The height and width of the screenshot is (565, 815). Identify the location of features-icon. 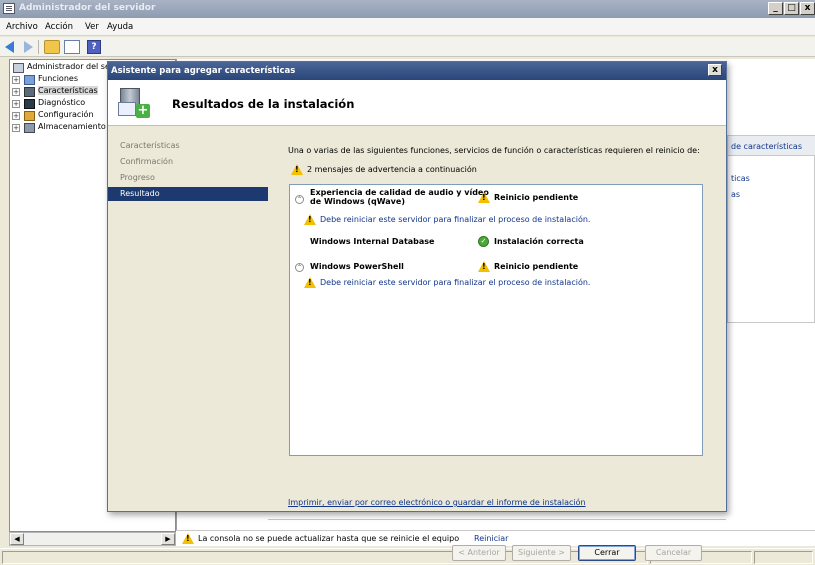
(29, 92).